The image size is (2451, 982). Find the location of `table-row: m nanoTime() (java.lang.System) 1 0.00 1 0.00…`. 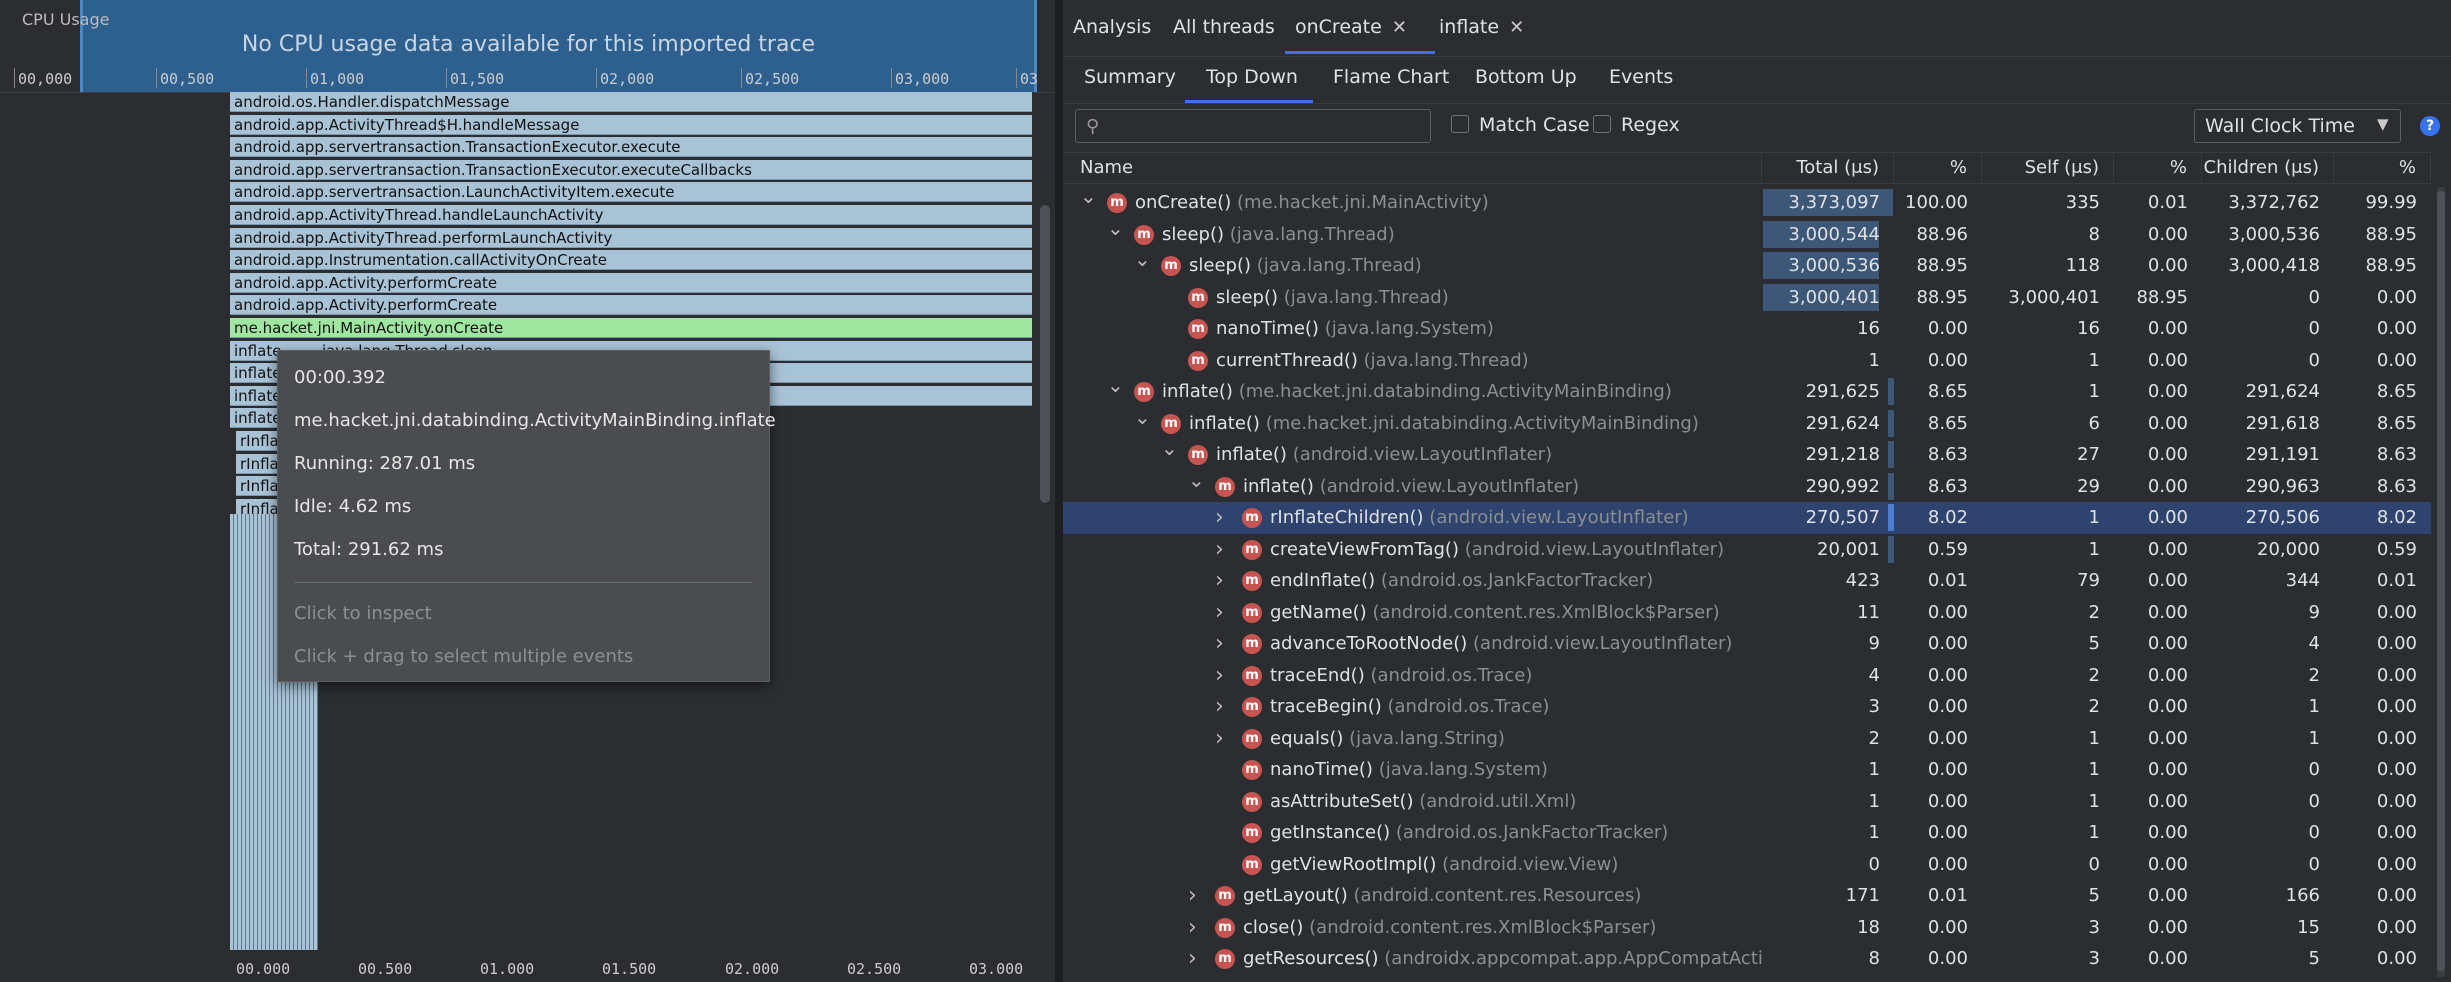

table-row: m nanoTime() (java.lang.System) 1 0.00 1 0.00… is located at coordinates (1747, 770).